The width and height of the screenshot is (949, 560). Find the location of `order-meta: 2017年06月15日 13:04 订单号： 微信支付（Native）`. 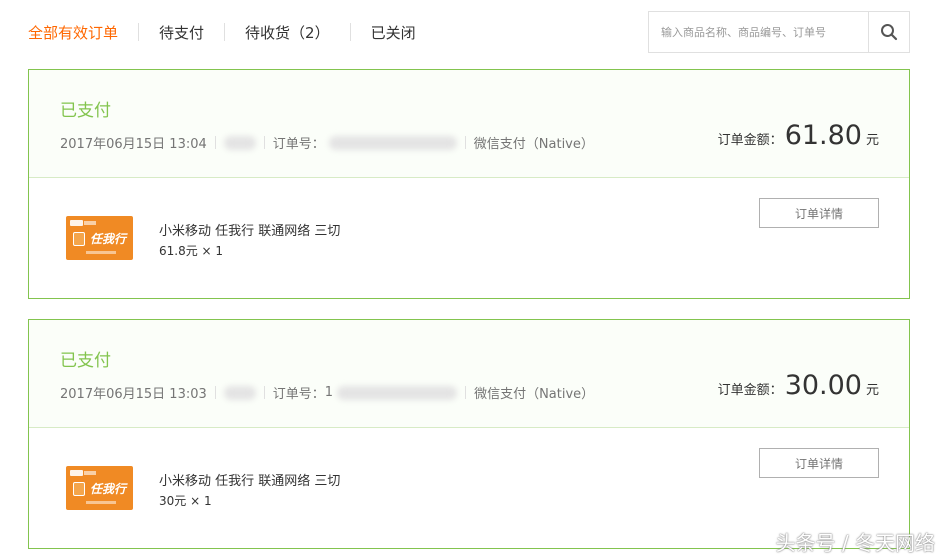

order-meta: 2017年06月15日 13:04 订单号： 微信支付（Native） is located at coordinates (327, 142).